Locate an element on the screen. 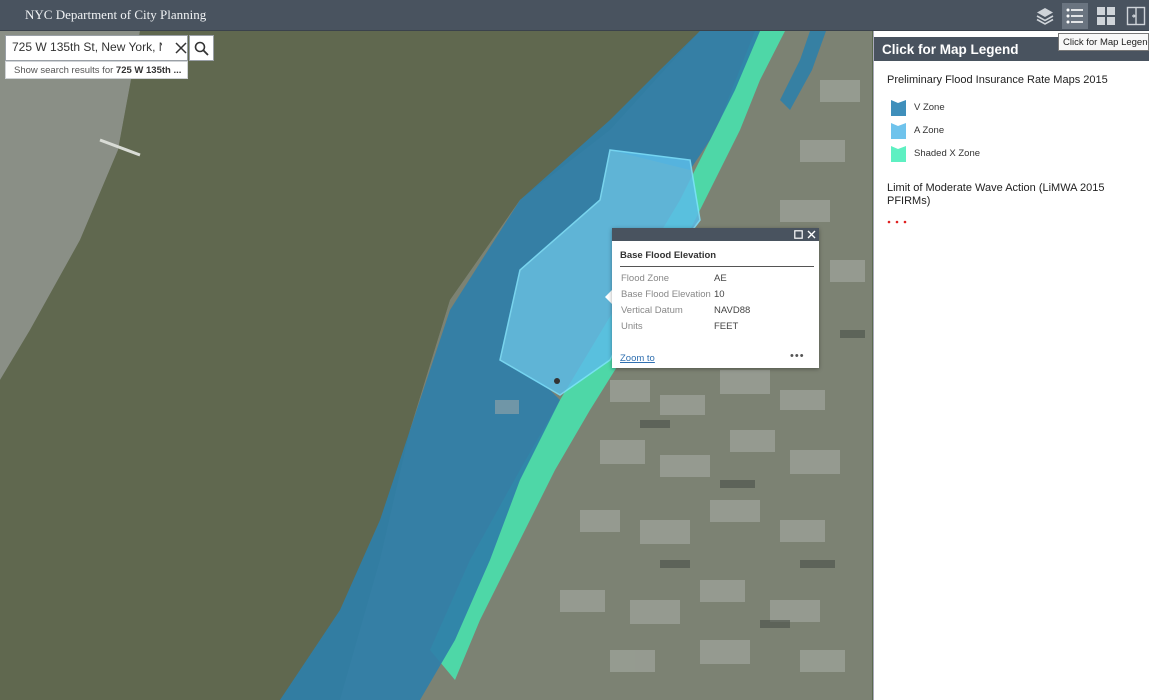 This screenshot has height=700, width=1149. search-icon is located at coordinates (201, 48).